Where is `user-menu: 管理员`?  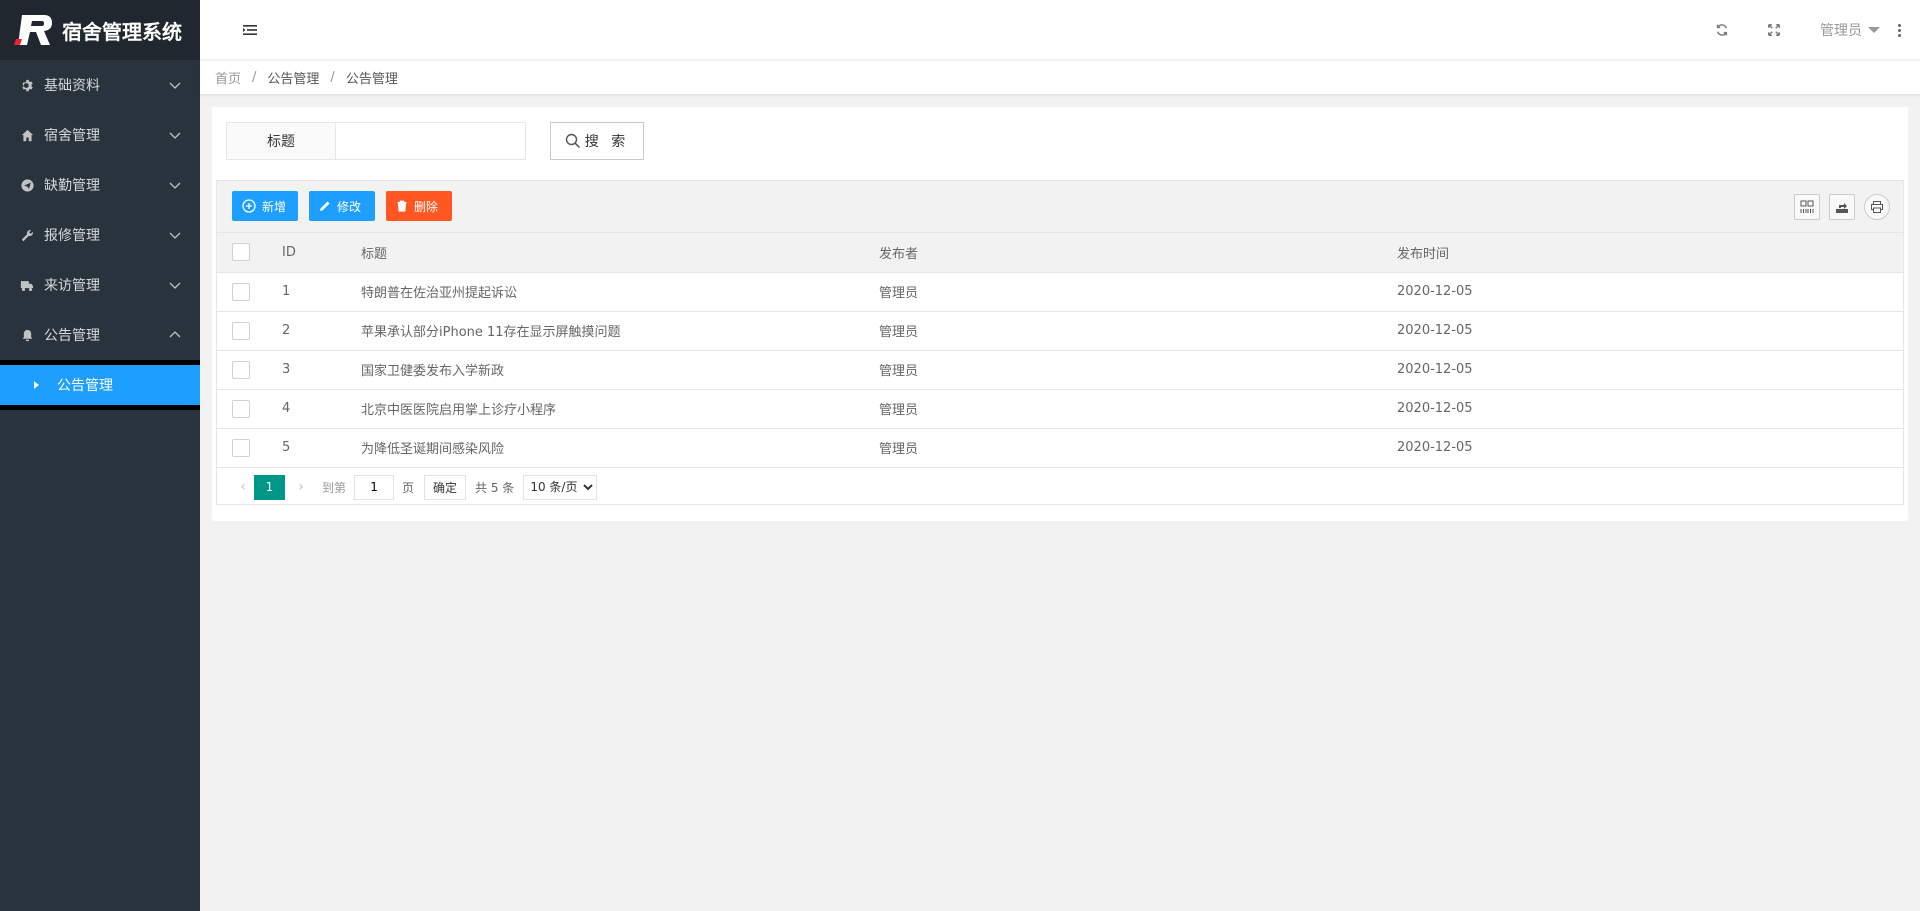
user-menu: 管理员 is located at coordinates (1850, 30).